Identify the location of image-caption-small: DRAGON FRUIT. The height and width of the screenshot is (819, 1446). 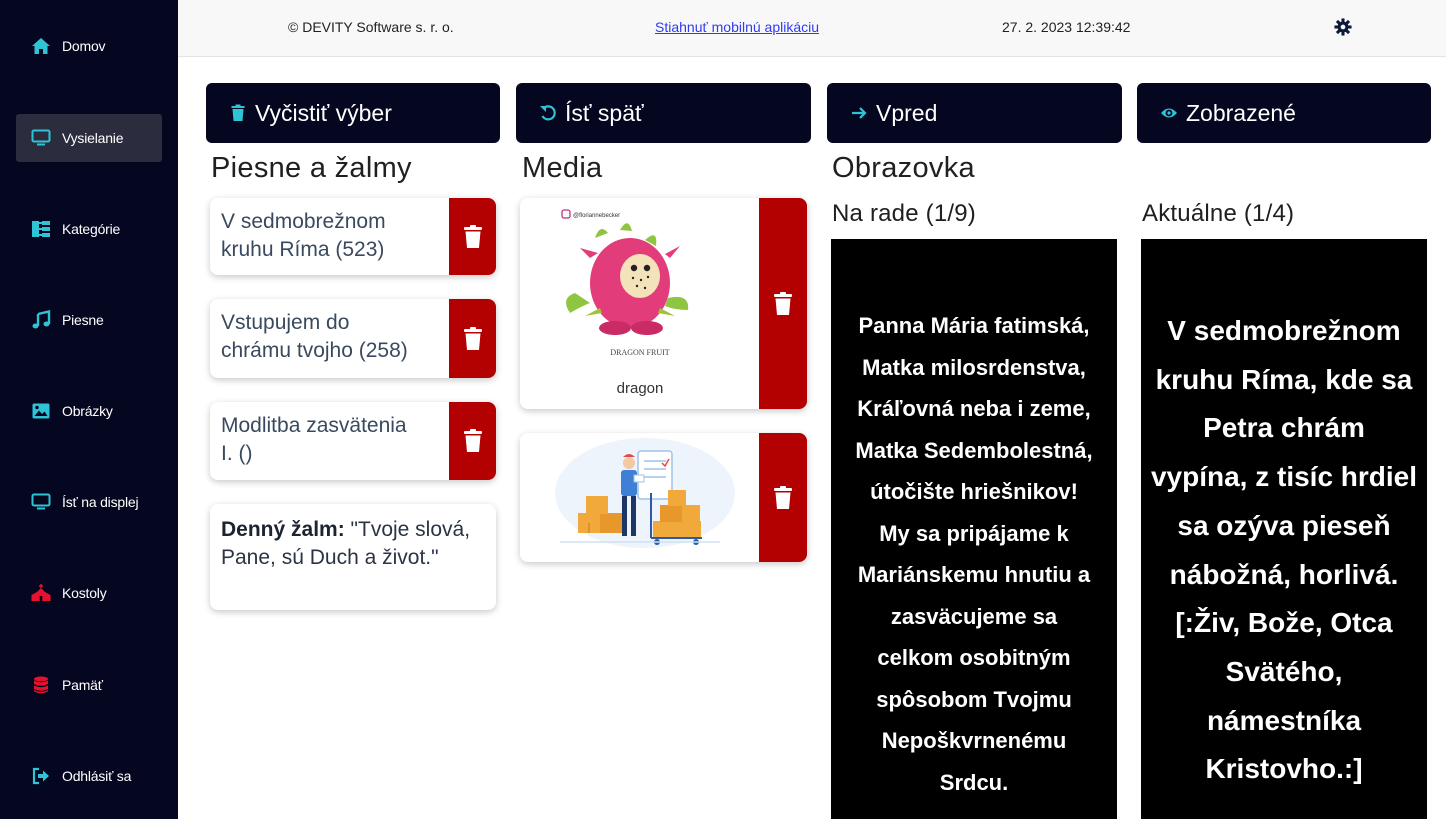
(639, 352).